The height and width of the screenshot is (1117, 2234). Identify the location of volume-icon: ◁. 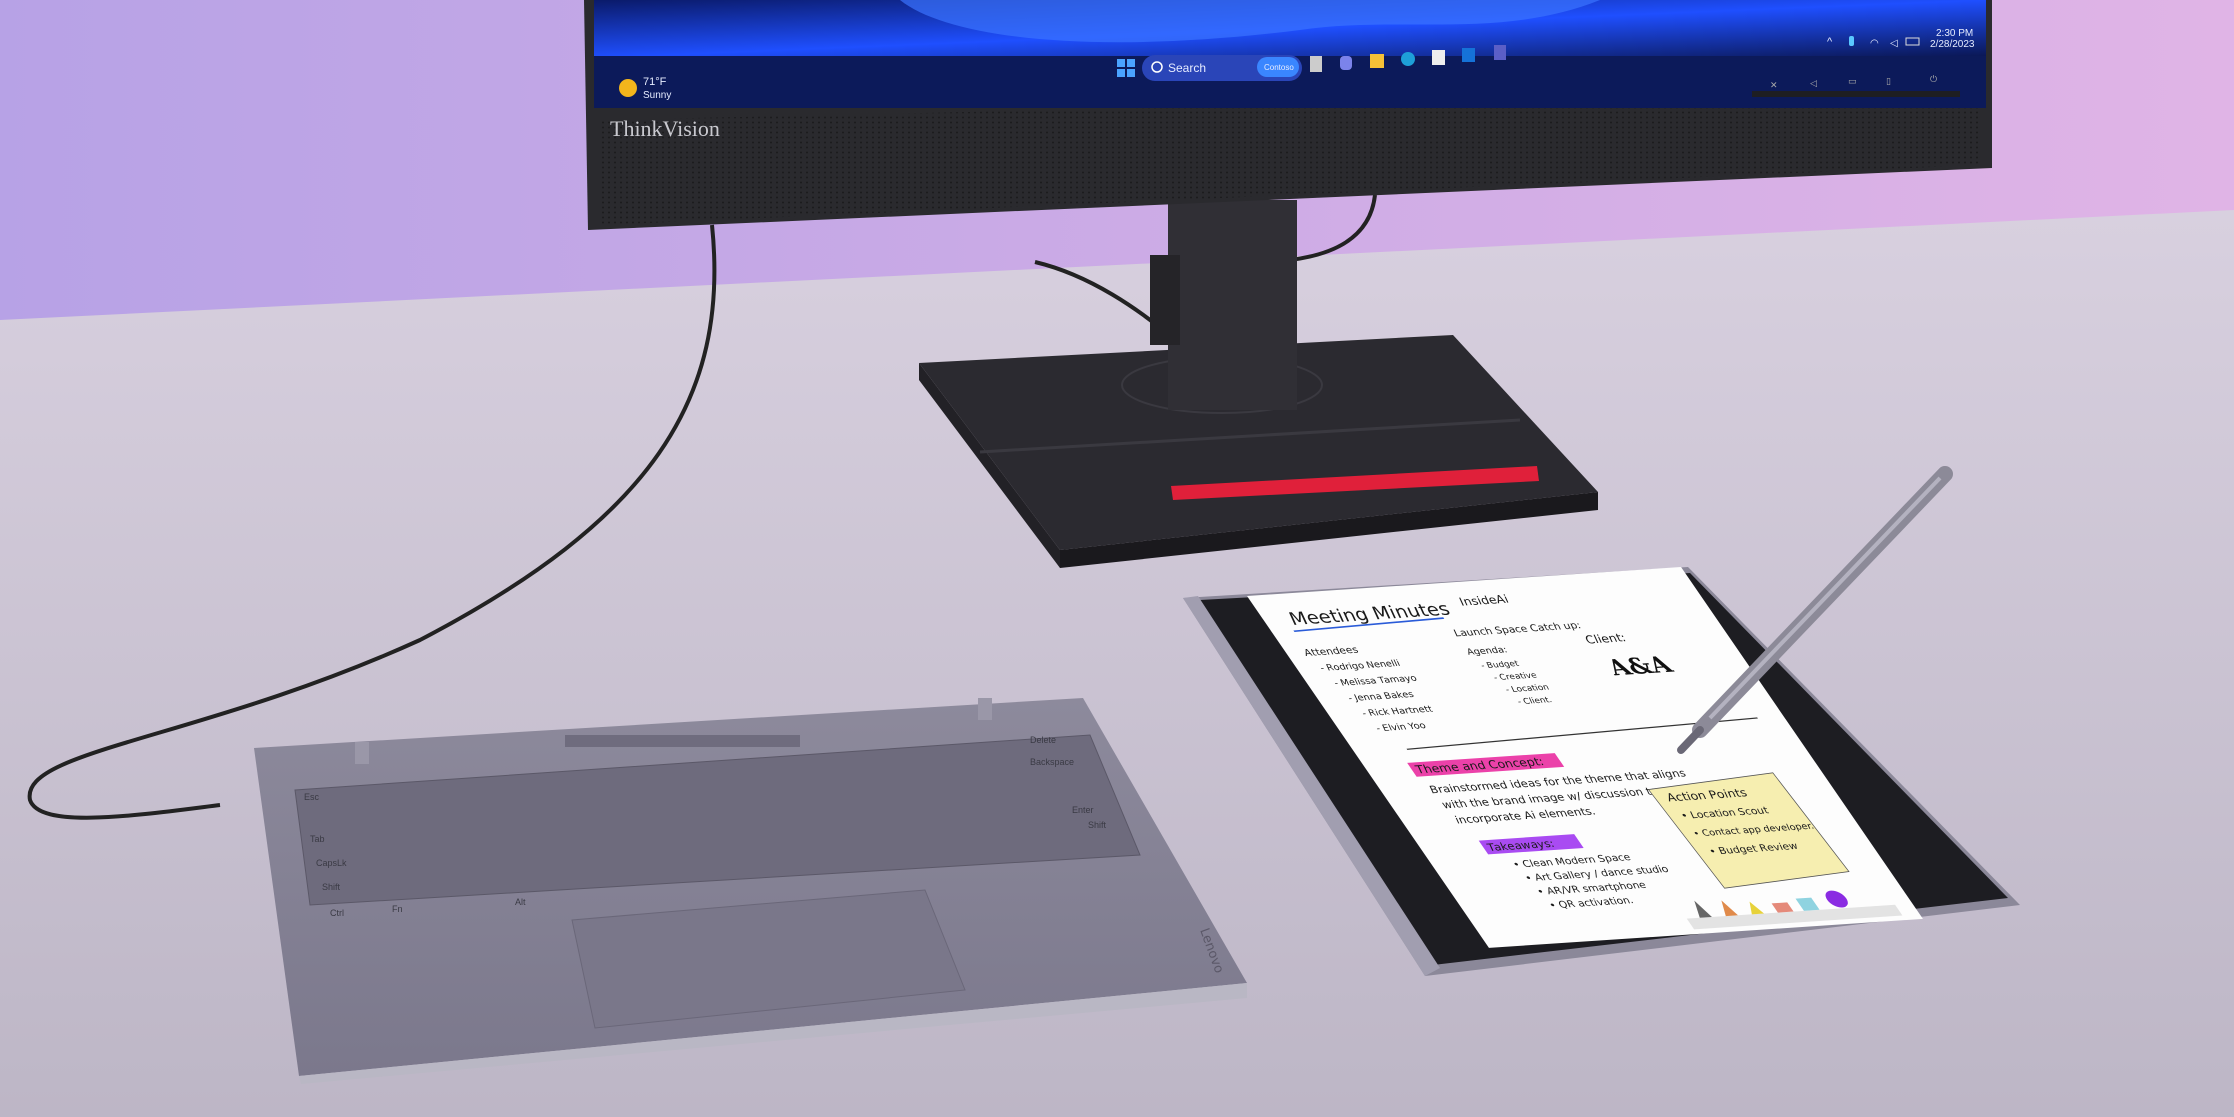
(1894, 43).